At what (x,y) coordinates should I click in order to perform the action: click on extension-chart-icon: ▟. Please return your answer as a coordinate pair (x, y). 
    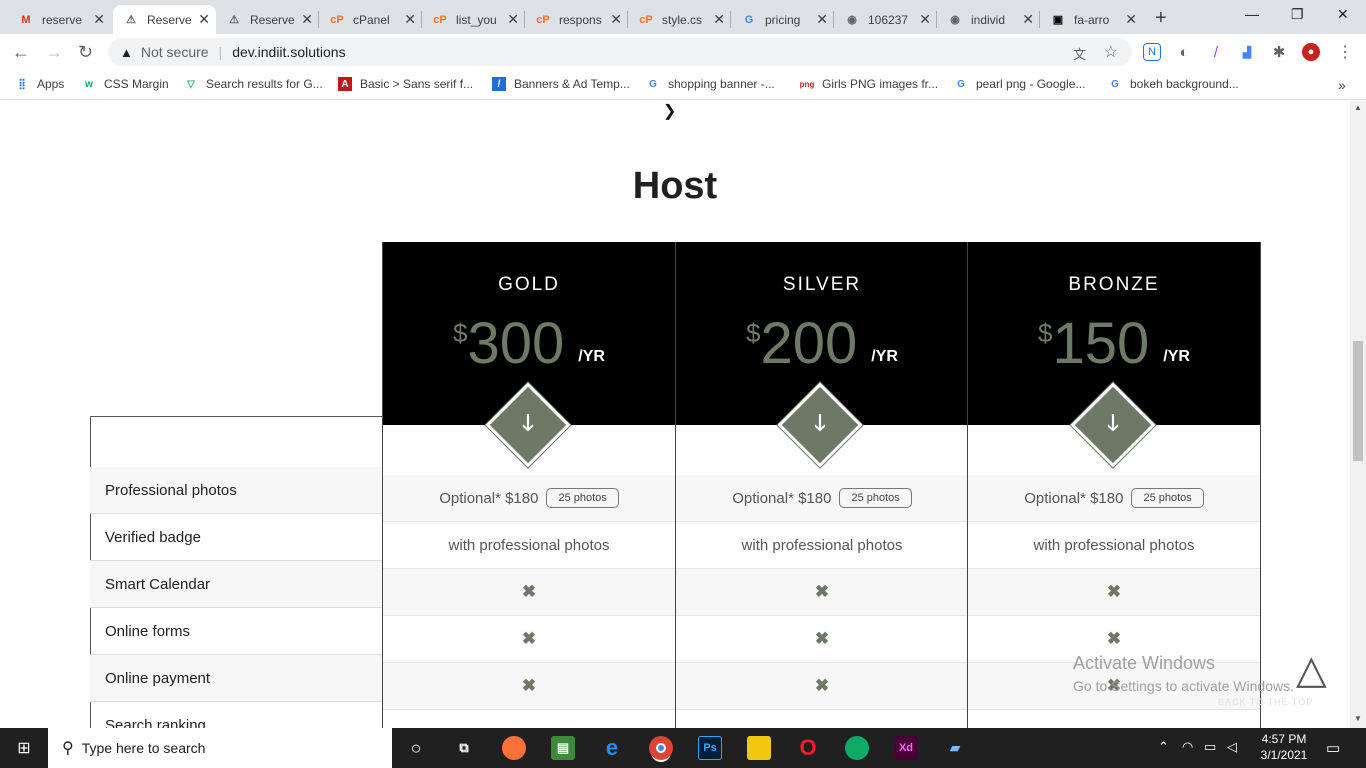
    Looking at the image, I should click on (1247, 52).